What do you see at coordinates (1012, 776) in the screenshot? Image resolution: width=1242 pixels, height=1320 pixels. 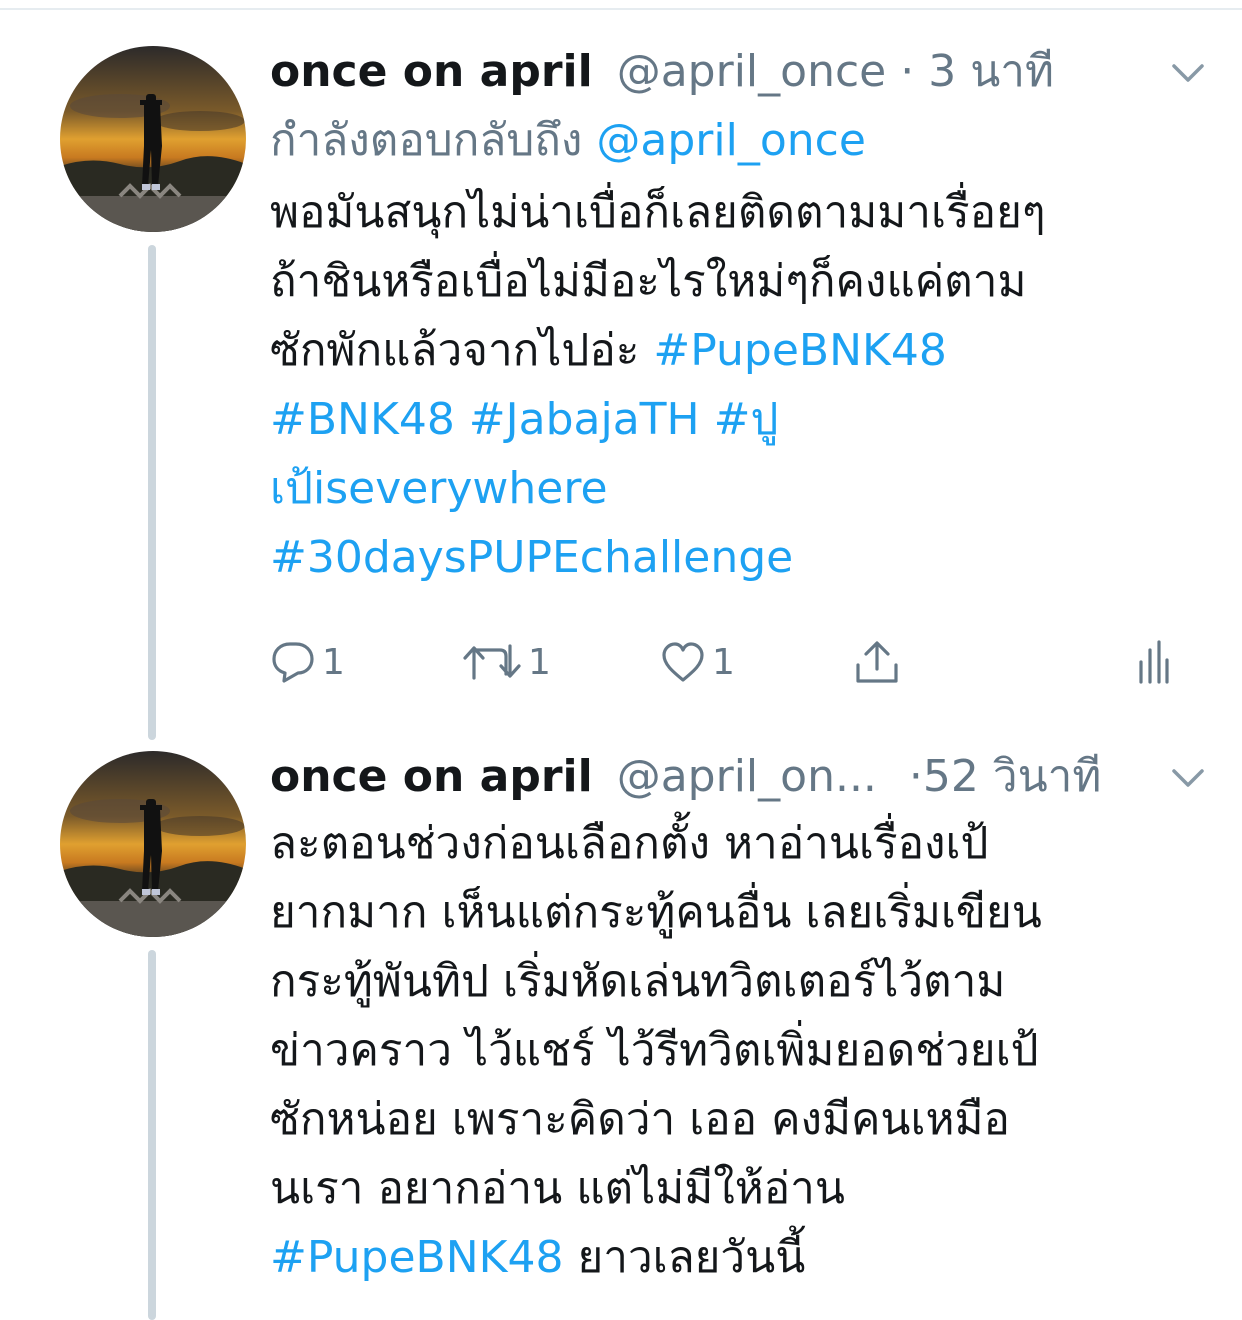 I see `timestamp: 52 วินาที` at bounding box center [1012, 776].